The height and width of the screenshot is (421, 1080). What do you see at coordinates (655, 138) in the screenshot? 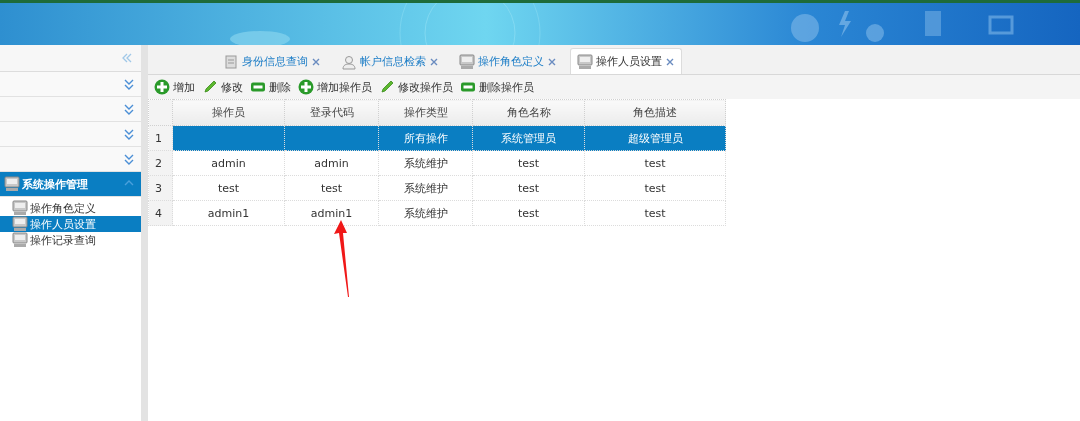
I see `table-cell: 超级管理员` at bounding box center [655, 138].